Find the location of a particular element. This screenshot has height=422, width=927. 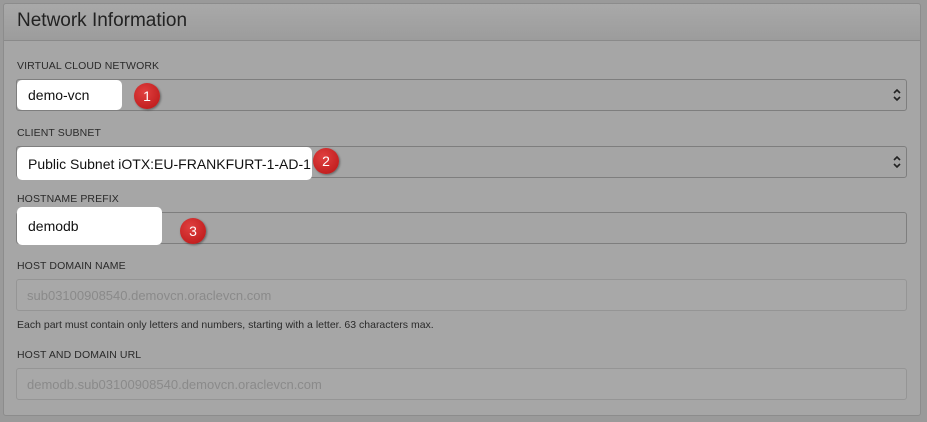

vcn-selected-value: demo-vcn is located at coordinates (69, 95).